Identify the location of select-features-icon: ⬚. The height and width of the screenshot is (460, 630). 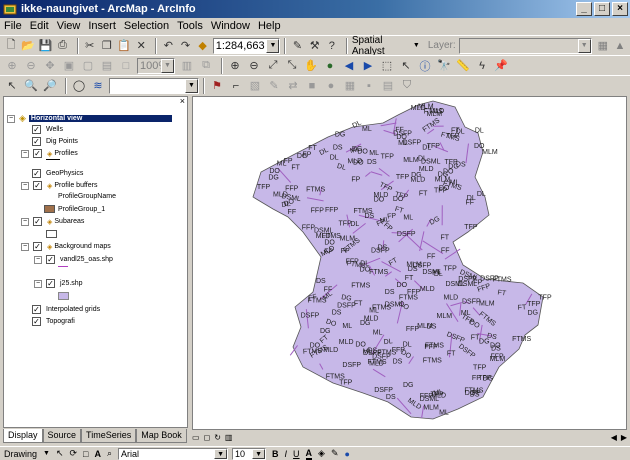
(387, 66).